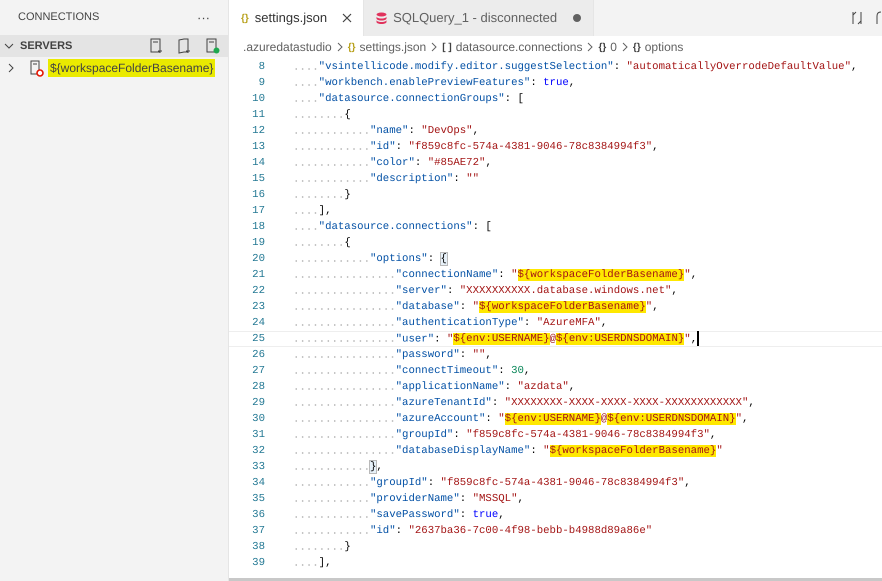  I want to click on section-title: SERVERS, so click(46, 46).